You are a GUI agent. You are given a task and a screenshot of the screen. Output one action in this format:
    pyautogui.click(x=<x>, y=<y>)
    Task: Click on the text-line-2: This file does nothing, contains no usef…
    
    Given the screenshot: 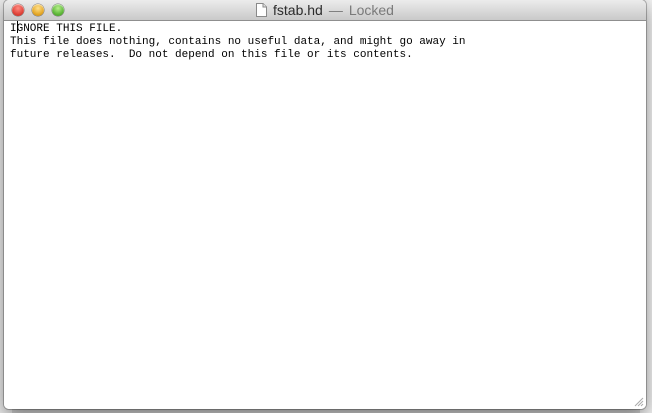 What is the action you would take?
    pyautogui.click(x=238, y=42)
    